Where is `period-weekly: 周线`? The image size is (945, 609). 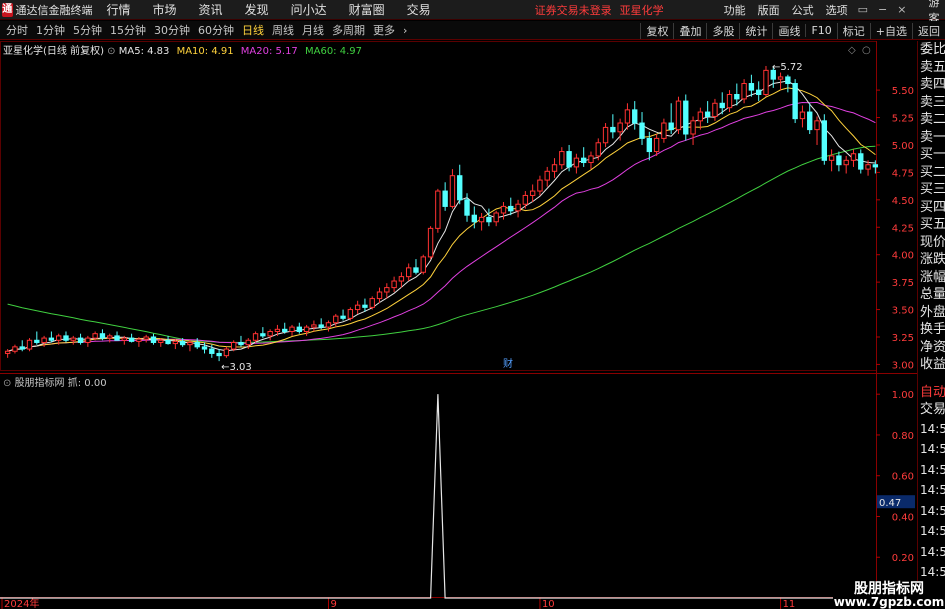 period-weekly: 周线 is located at coordinates (283, 30).